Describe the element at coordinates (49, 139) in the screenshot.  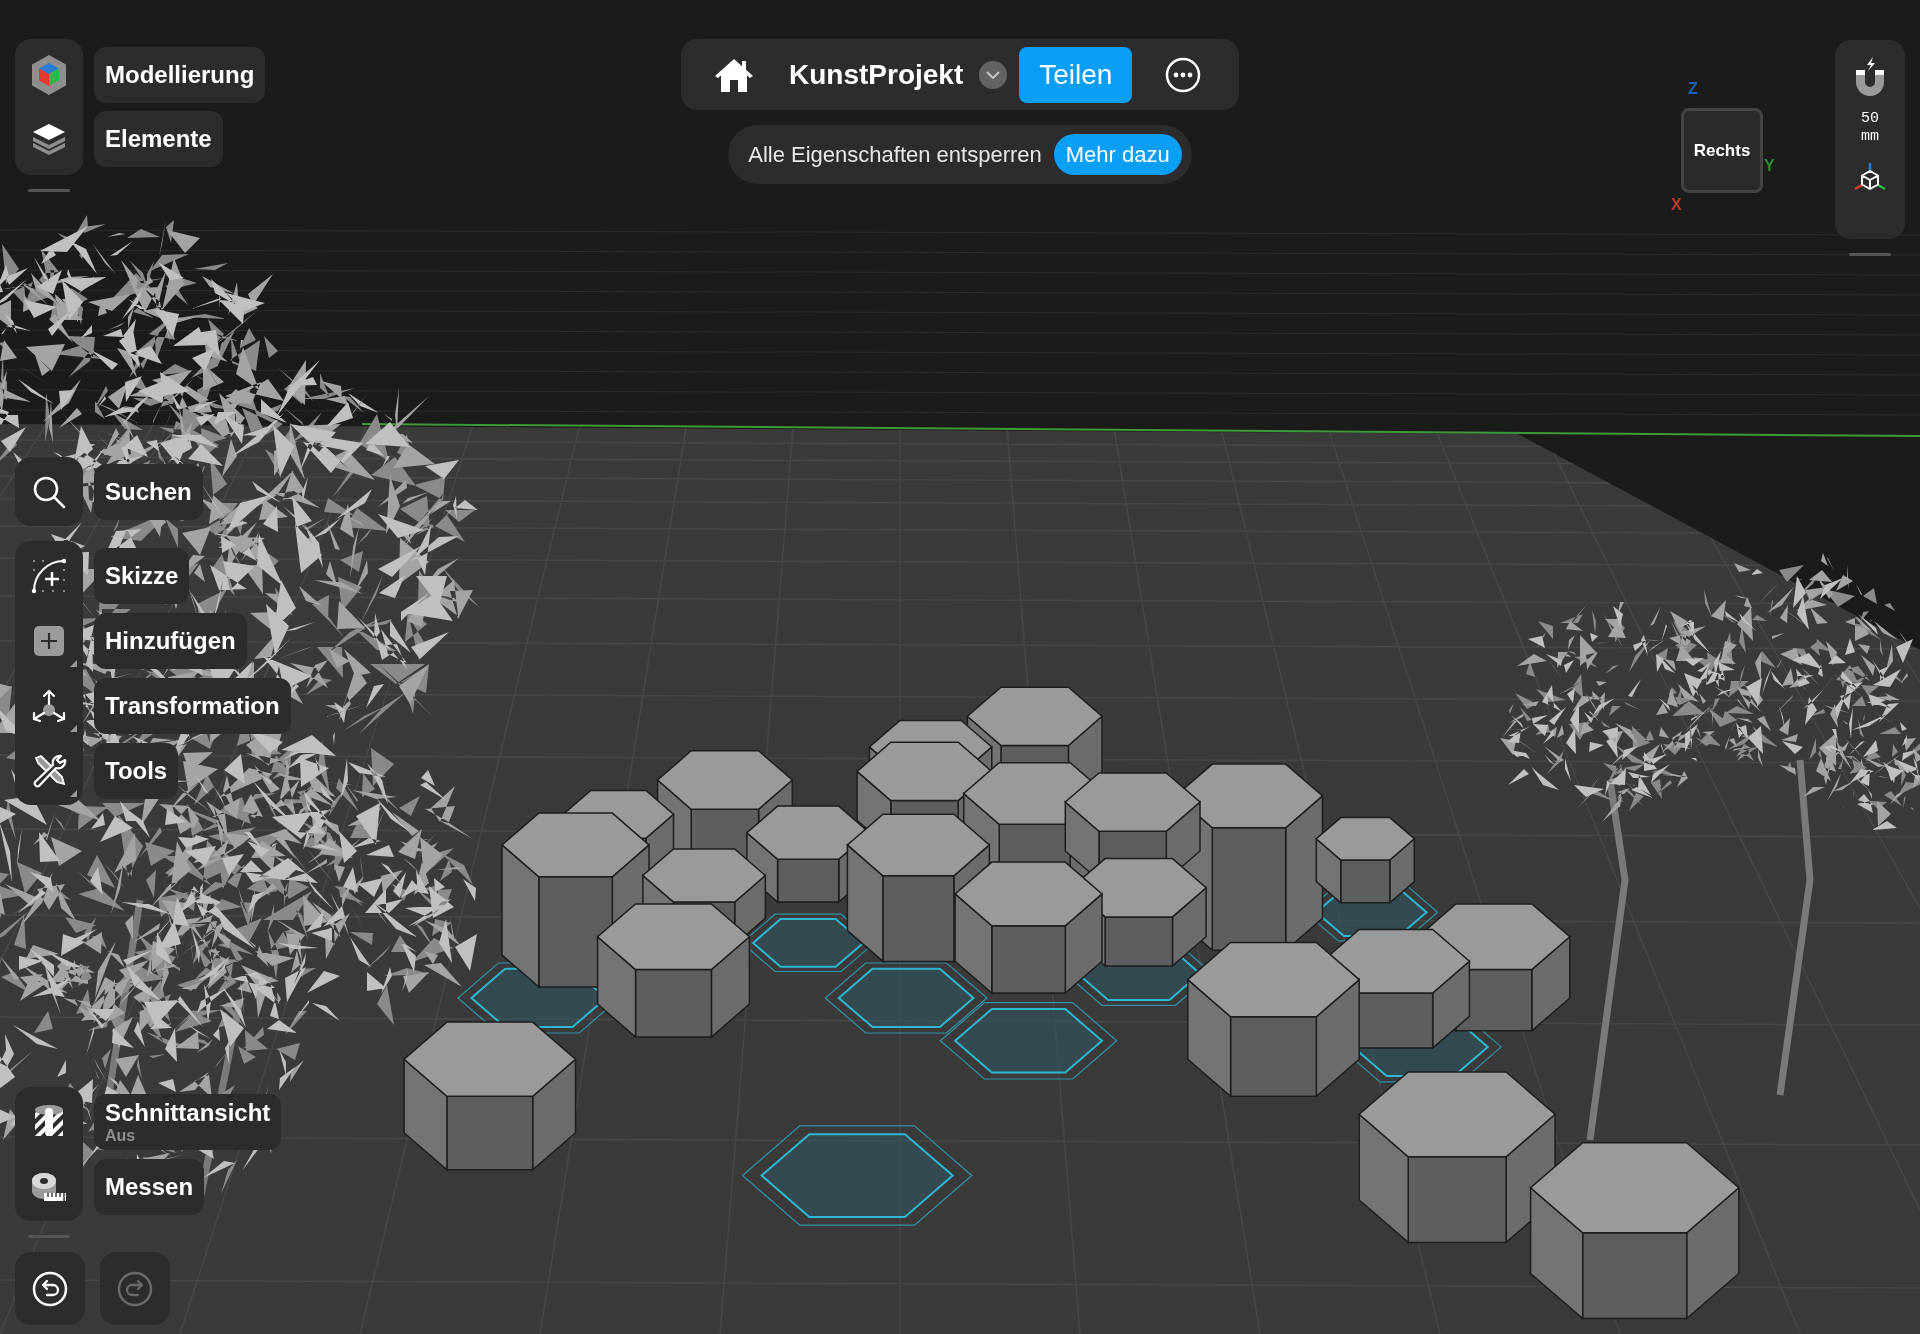
I see `layers-icon` at that location.